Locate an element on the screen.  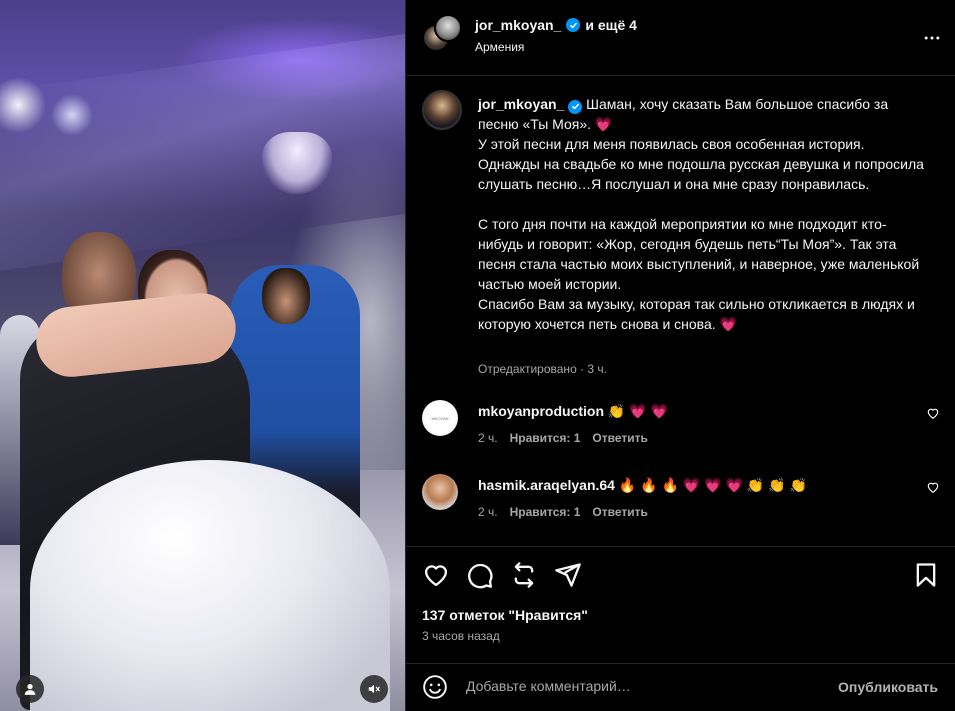
post-header: jor_mkoyan_ и ещё 4 Армения is located at coordinates (680, 38).